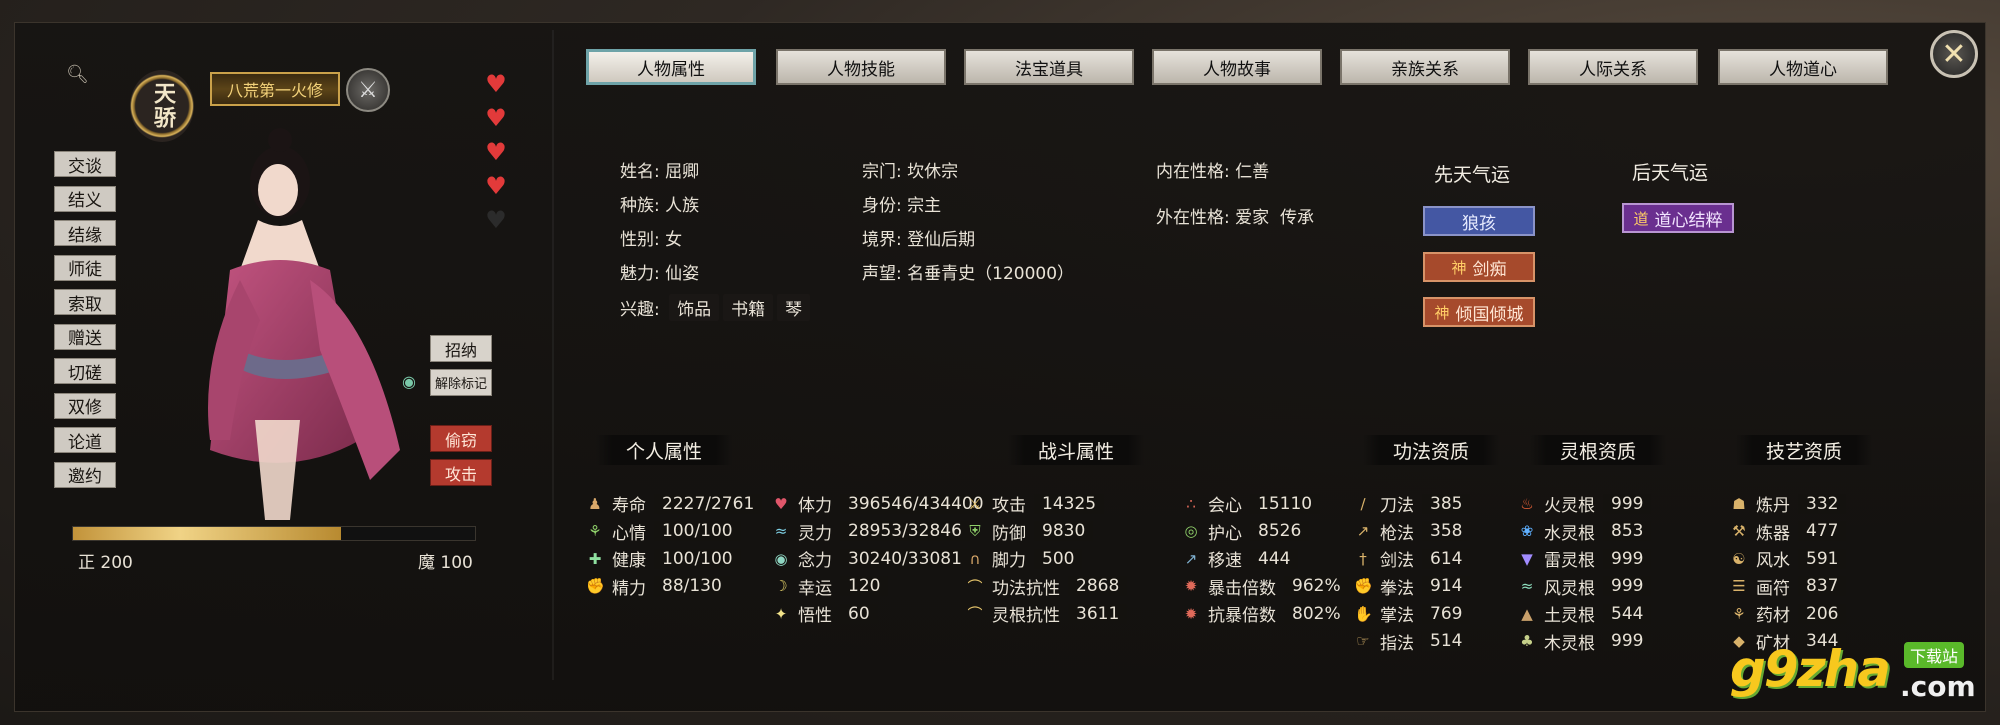 The height and width of the screenshot is (725, 2000). What do you see at coordinates (830, 586) in the screenshot?
I see `stat-row: ☽ 幸运 120` at bounding box center [830, 586].